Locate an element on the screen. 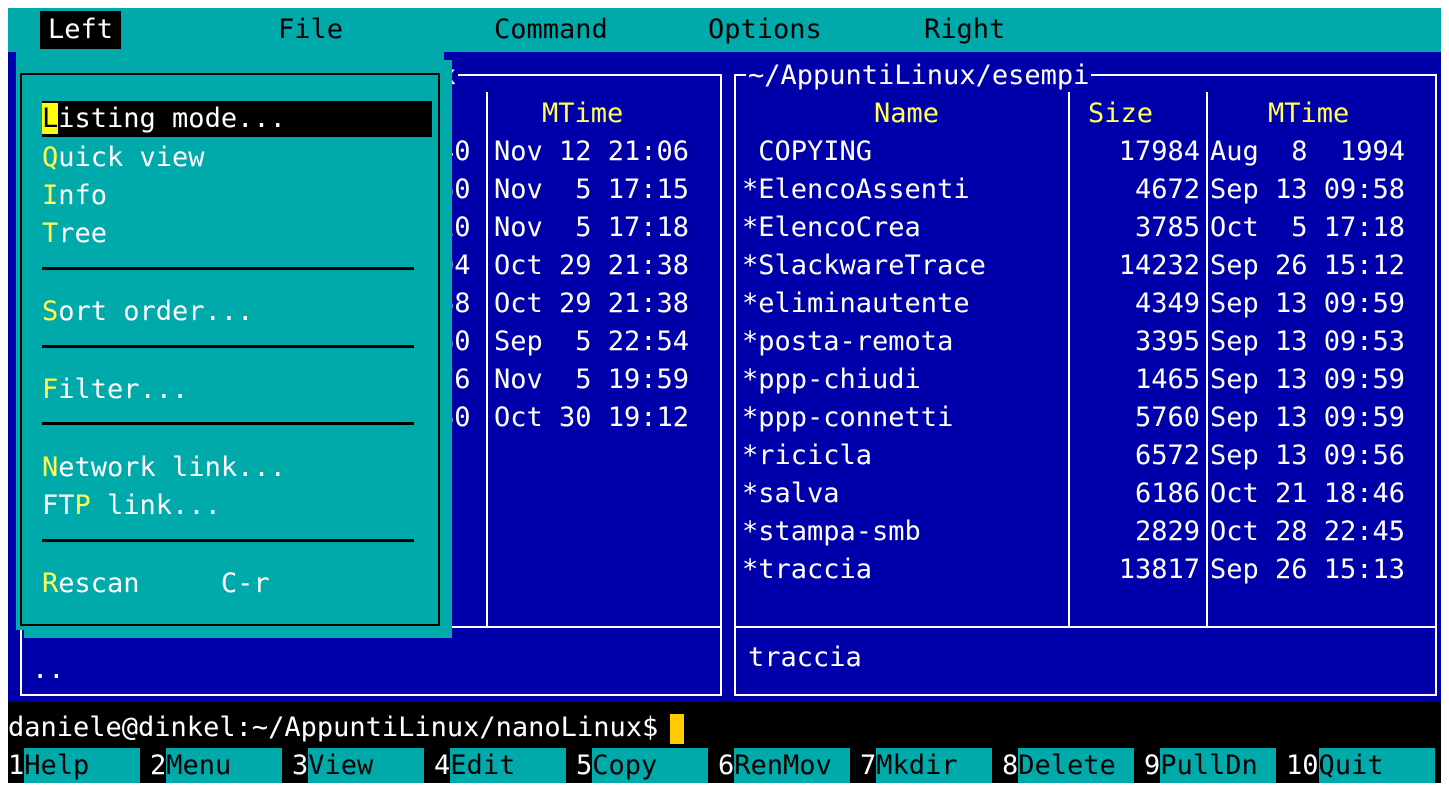 The image size is (1449, 791). file-size: 4672 is located at coordinates (1167, 189).